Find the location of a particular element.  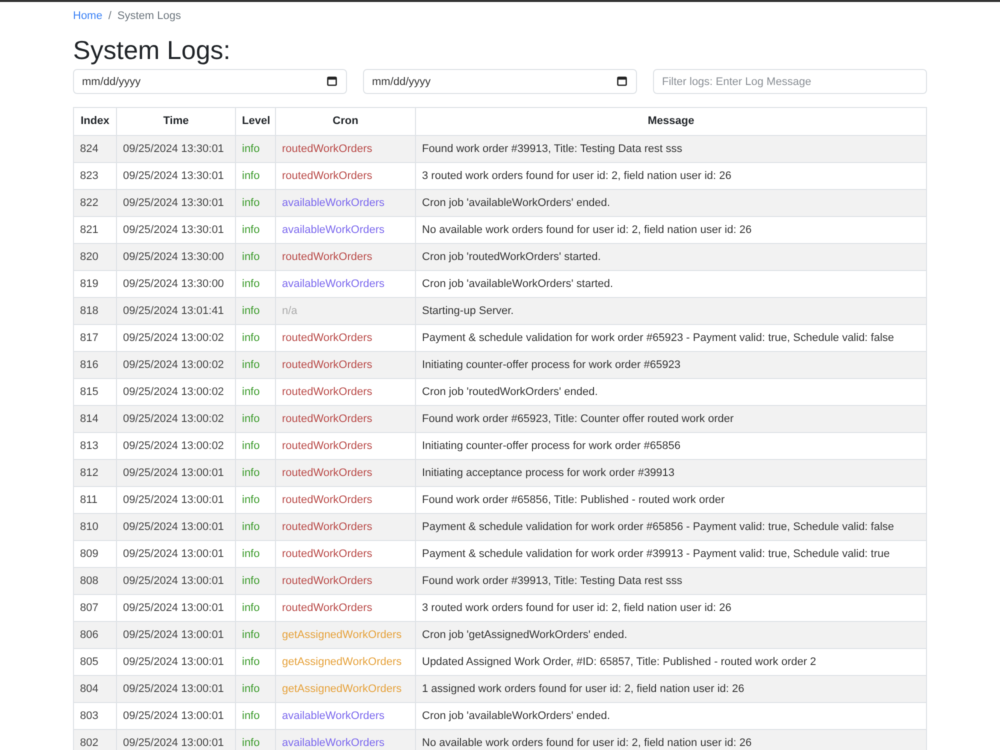

breadcrumb-link: Home is located at coordinates (87, 16).